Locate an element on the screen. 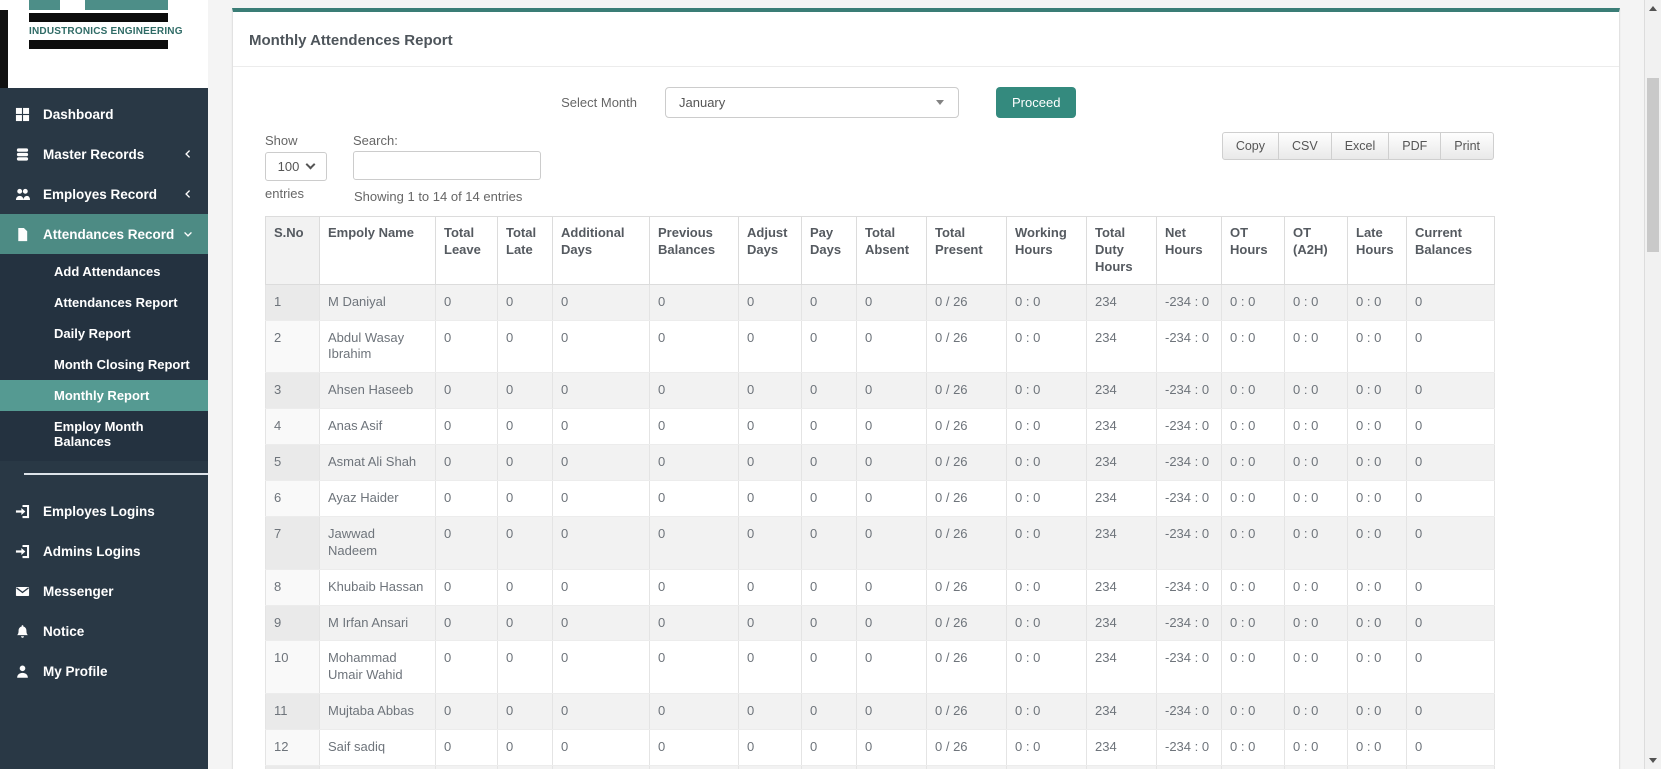 This screenshot has width=1661, height=769. export-copy-button: Copy is located at coordinates (1250, 146).